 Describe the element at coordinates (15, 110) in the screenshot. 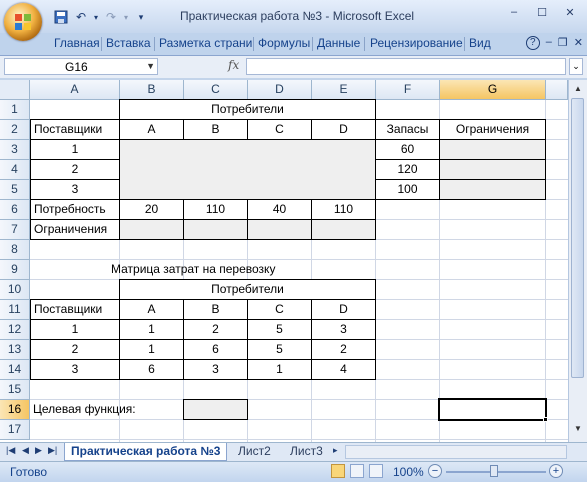

I see `row-header: 1` at that location.